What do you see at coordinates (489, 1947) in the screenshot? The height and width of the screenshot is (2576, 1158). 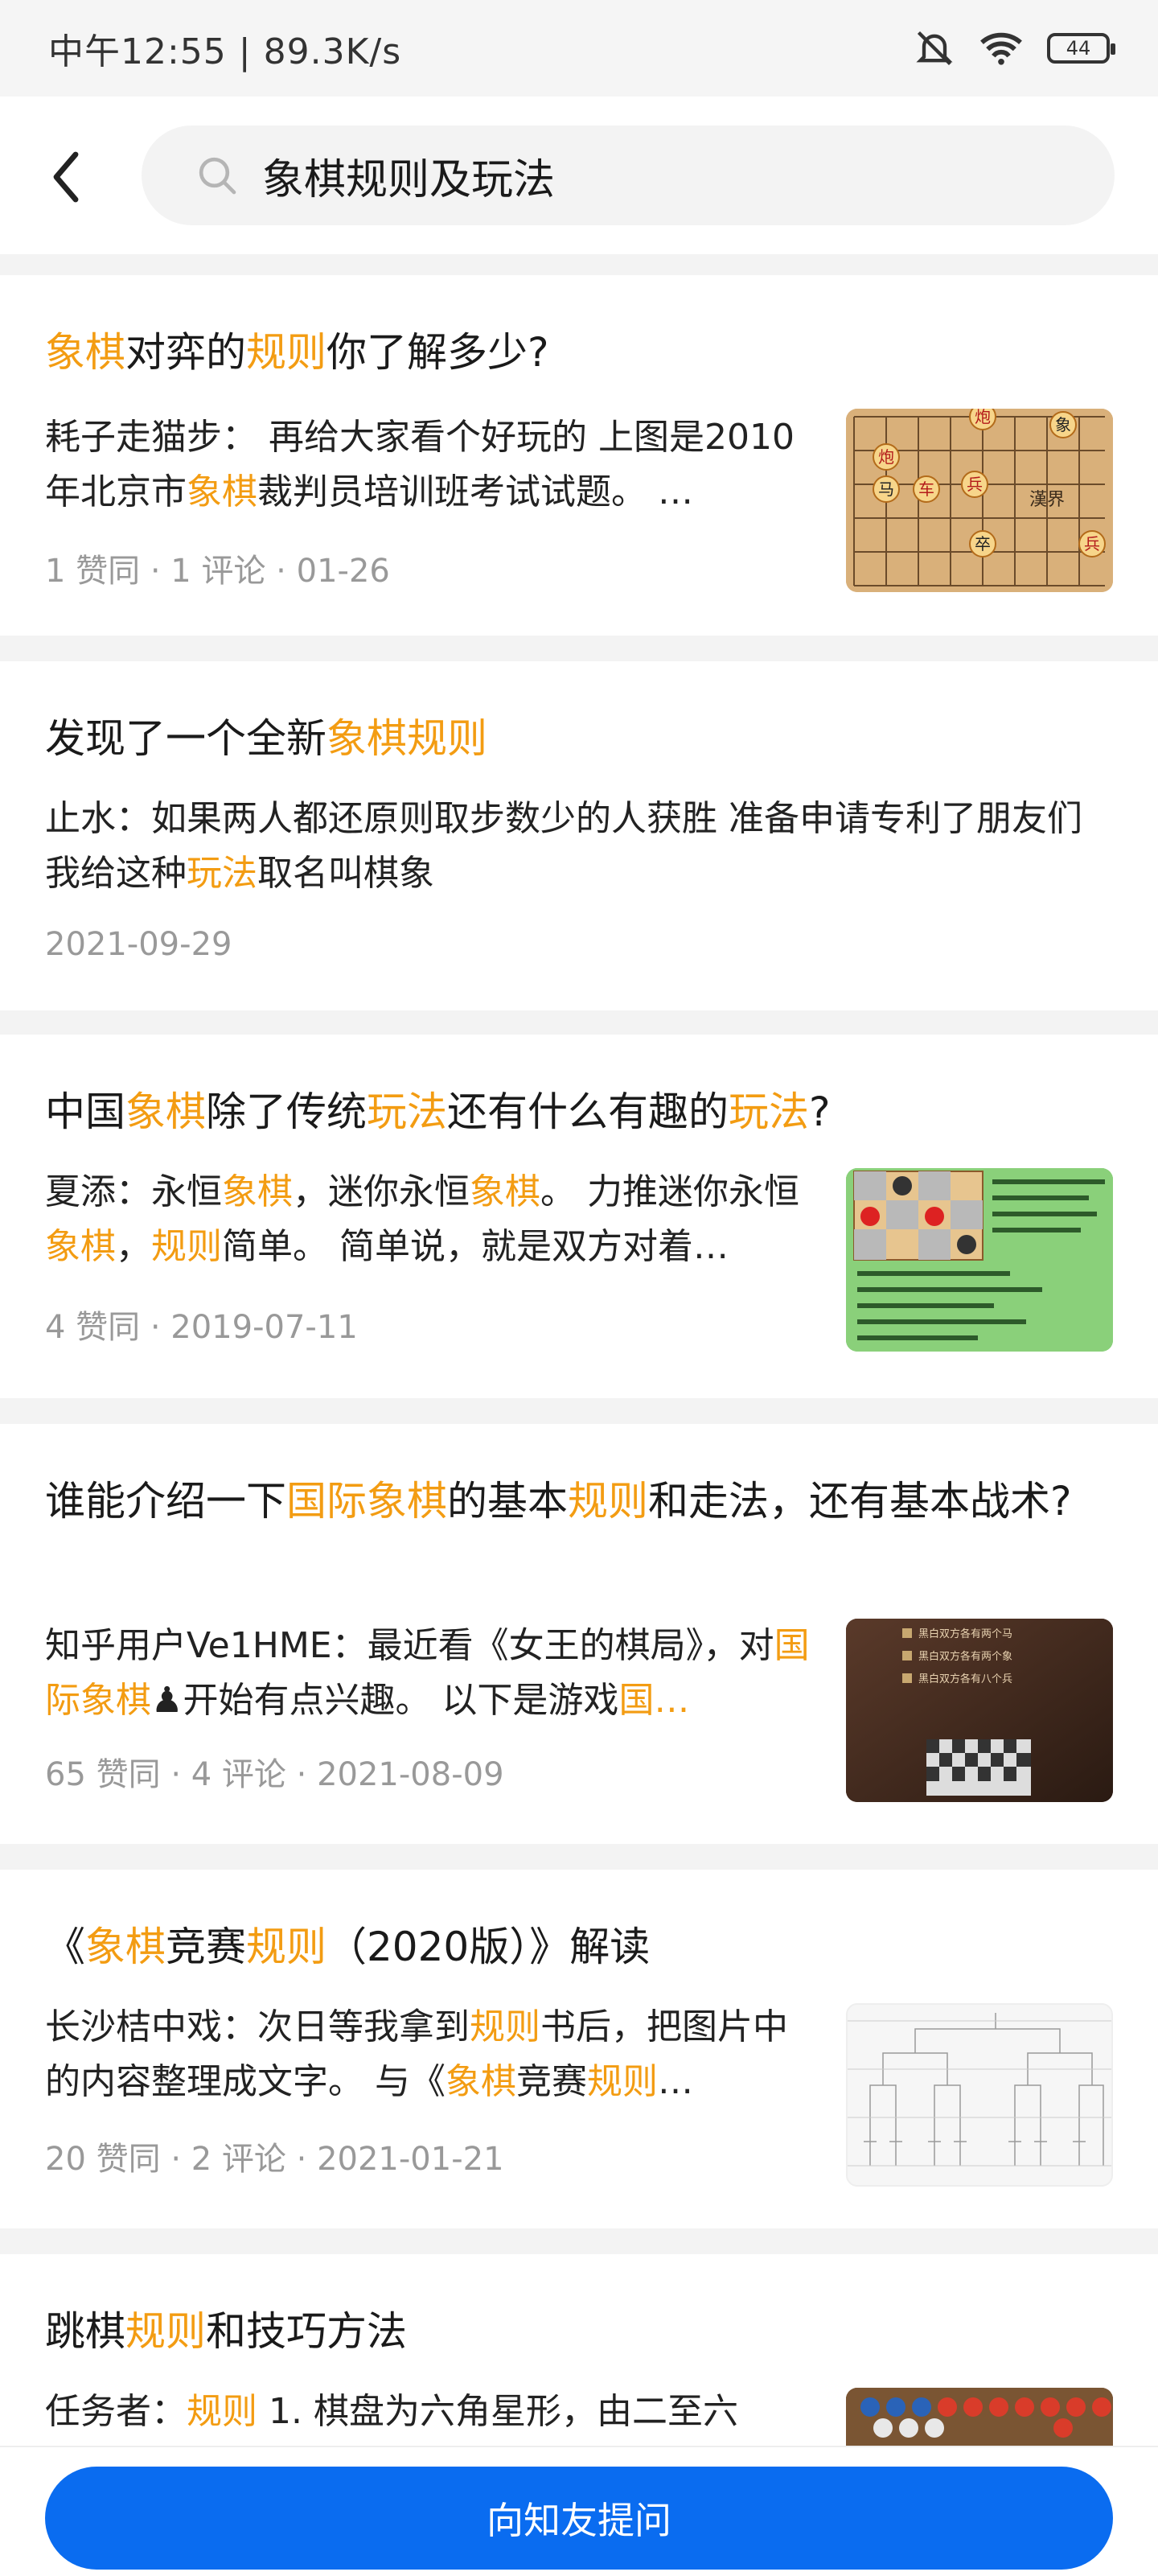 I see `text-segment: （2020版）》解读` at bounding box center [489, 1947].